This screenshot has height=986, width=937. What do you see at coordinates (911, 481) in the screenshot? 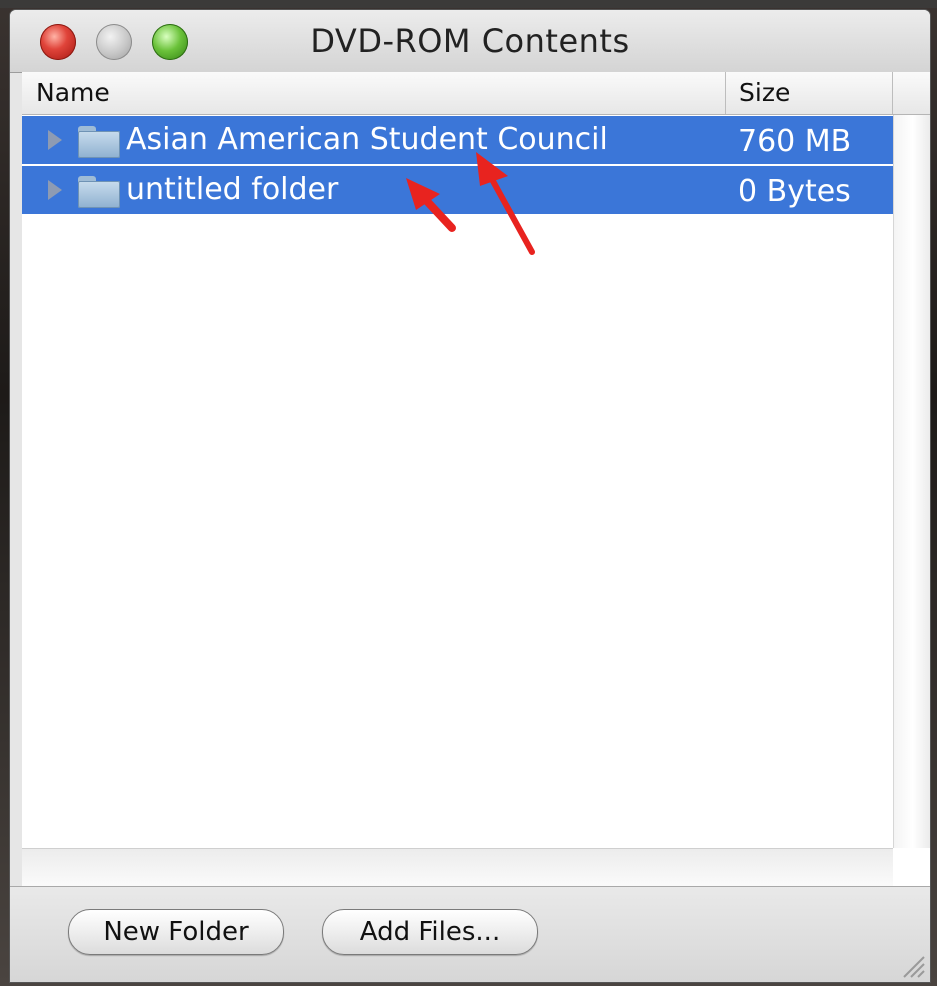
I see `vertical-scrollbar` at bounding box center [911, 481].